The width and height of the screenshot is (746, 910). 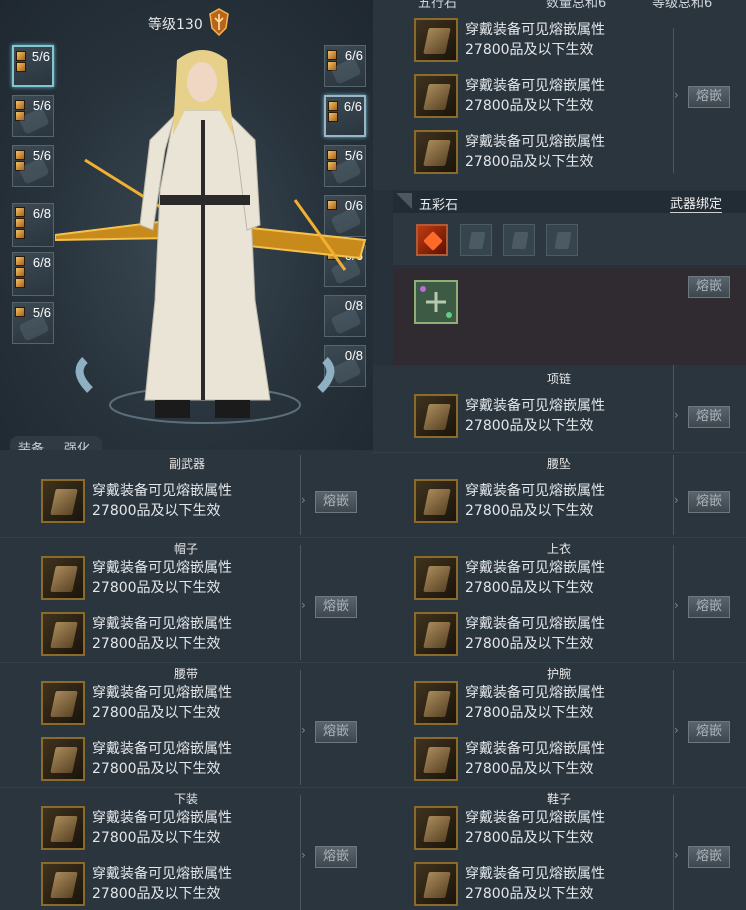 What do you see at coordinates (33, 166) in the screenshot?
I see `equip-slot-left-3: 5/6` at bounding box center [33, 166].